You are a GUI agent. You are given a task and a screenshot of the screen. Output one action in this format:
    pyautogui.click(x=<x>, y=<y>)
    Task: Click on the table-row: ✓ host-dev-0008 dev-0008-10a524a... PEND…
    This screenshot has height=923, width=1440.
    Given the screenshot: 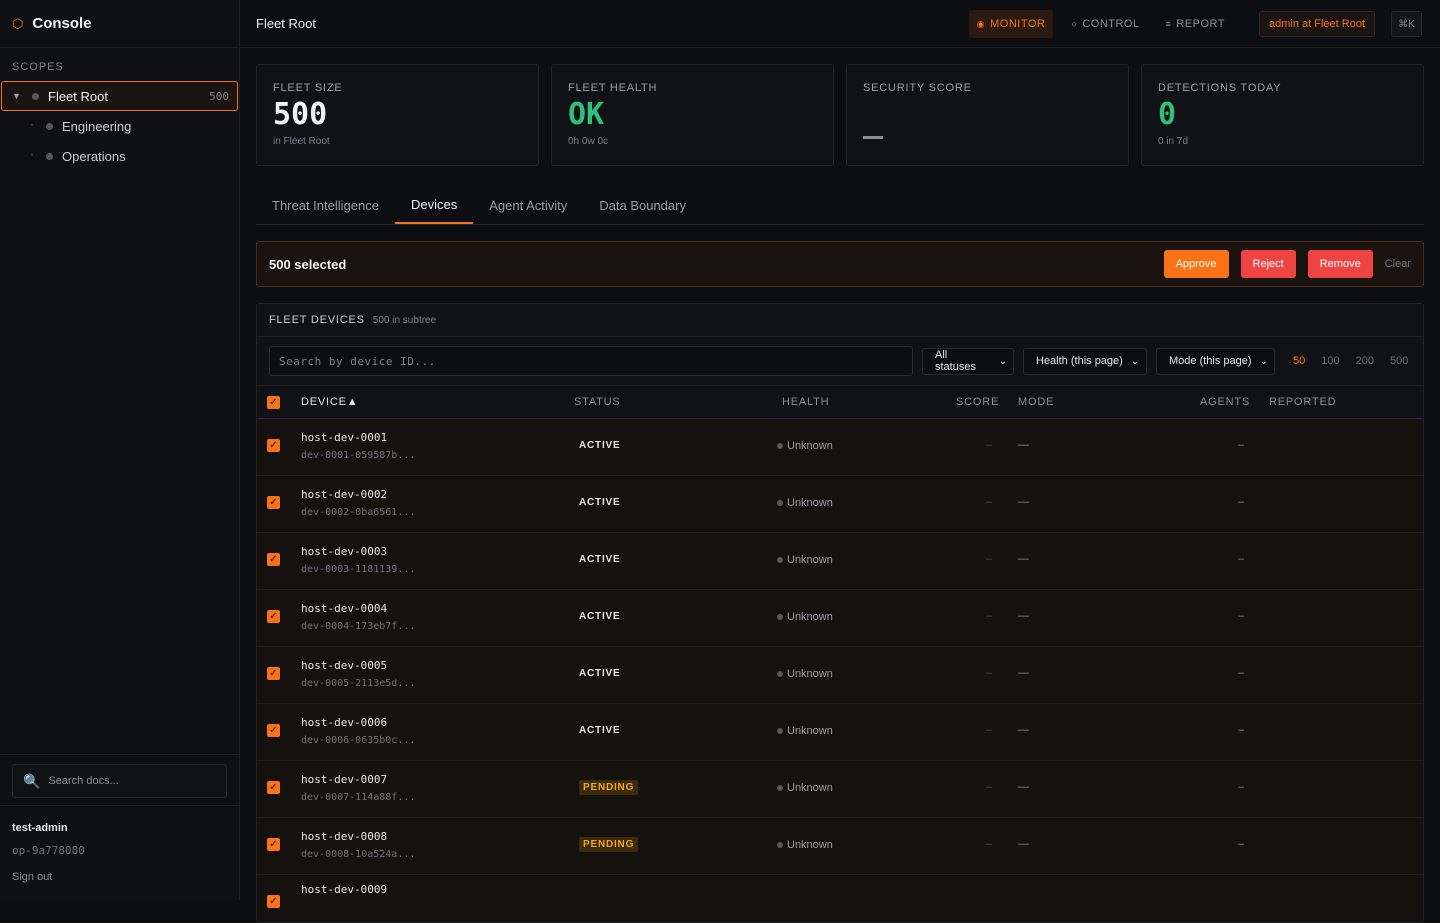 What is the action you would take?
    pyautogui.click(x=840, y=846)
    